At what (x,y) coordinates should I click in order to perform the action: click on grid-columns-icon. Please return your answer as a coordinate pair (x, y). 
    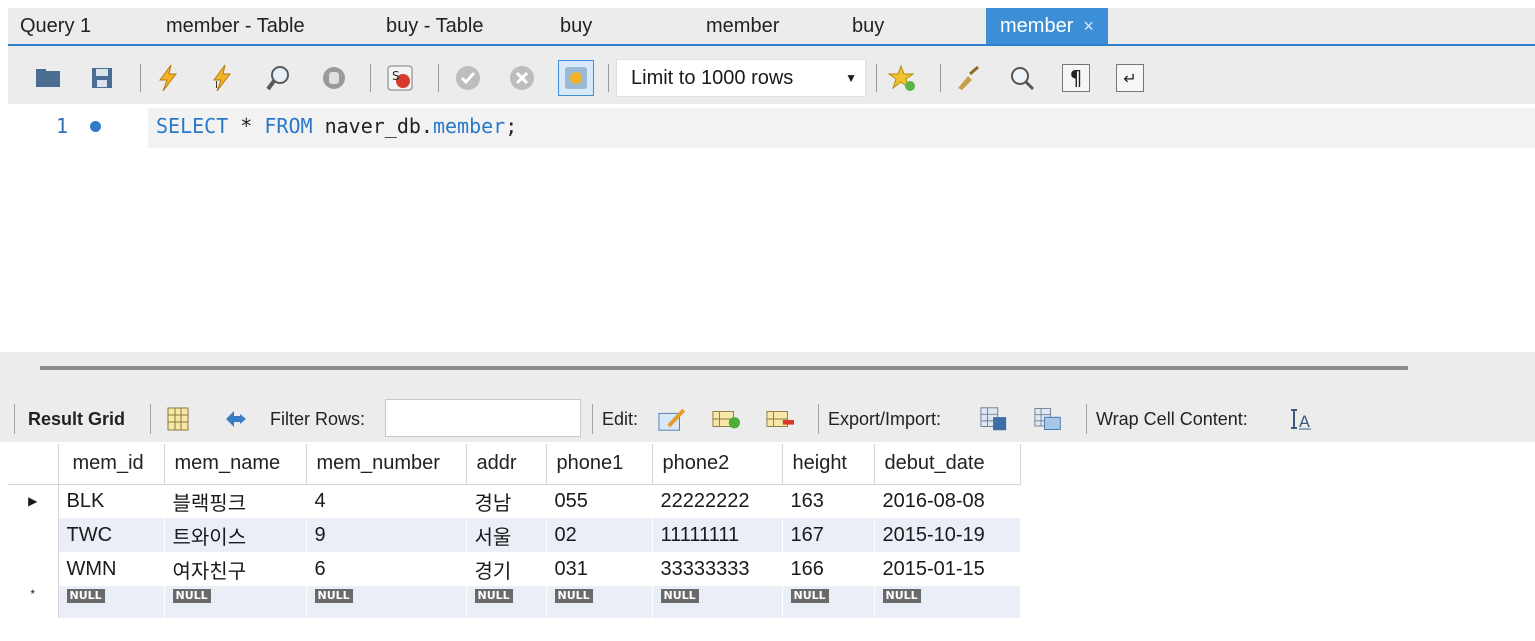
    Looking at the image, I should click on (178, 419).